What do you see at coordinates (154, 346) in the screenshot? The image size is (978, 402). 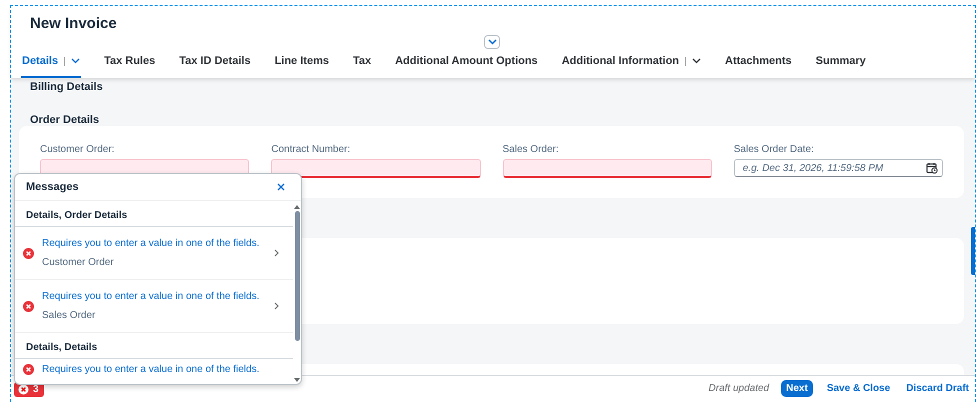 I see `group-header: Details, Details` at bounding box center [154, 346].